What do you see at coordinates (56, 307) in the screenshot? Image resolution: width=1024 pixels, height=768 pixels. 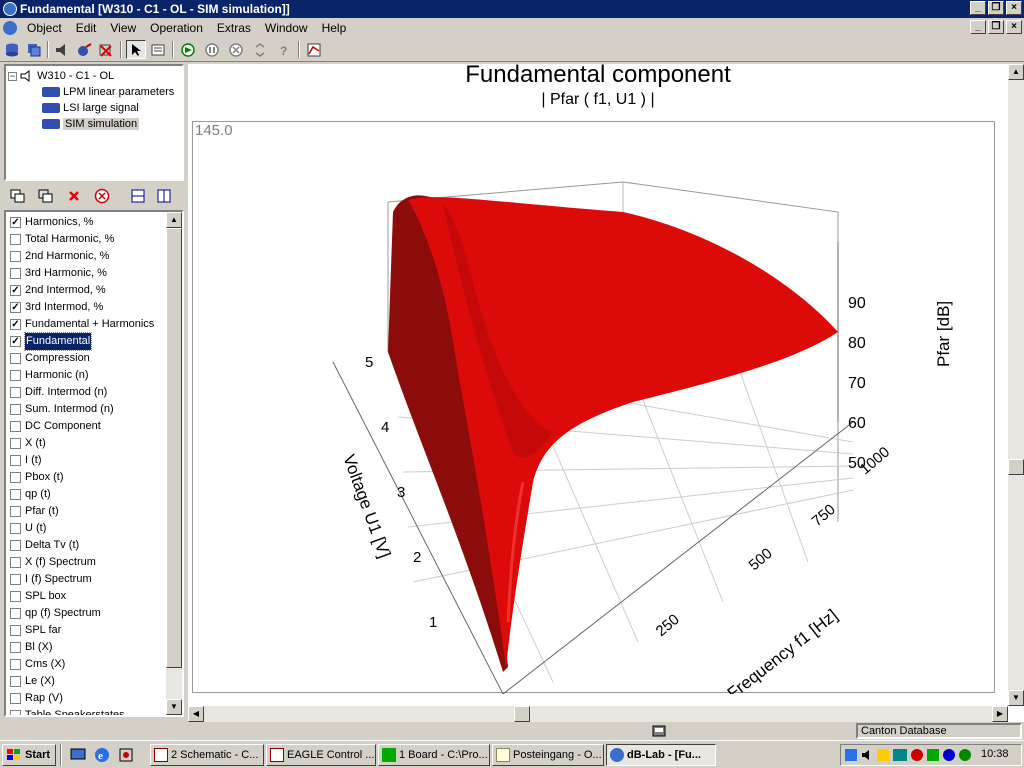 I see `list-item: ✓ 3rd Intermod, %` at bounding box center [56, 307].